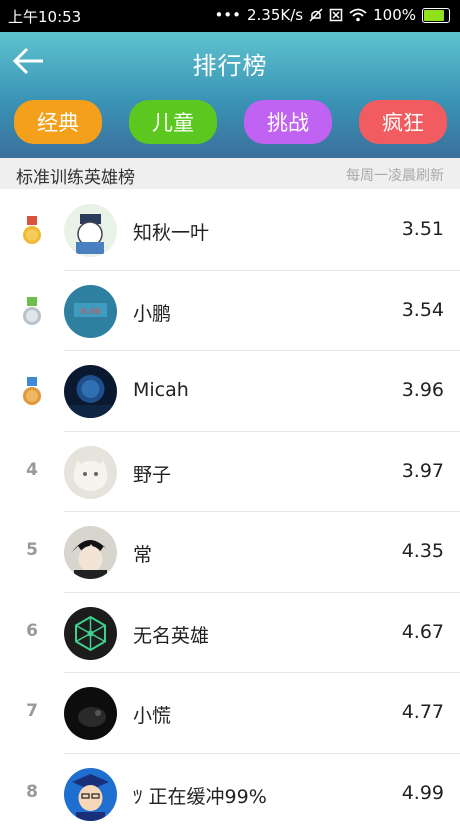 This screenshot has width=460, height=834. I want to click on list-item: 知秋一叶 3.51, so click(230, 230).